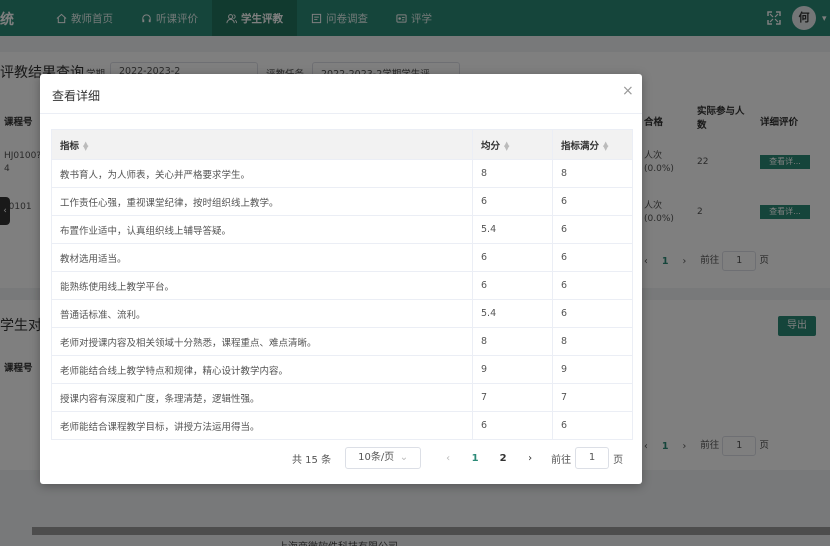 Image resolution: width=830 pixels, height=546 pixels. What do you see at coordinates (628, 91) in the screenshot?
I see `close-icon: ×` at bounding box center [628, 91].